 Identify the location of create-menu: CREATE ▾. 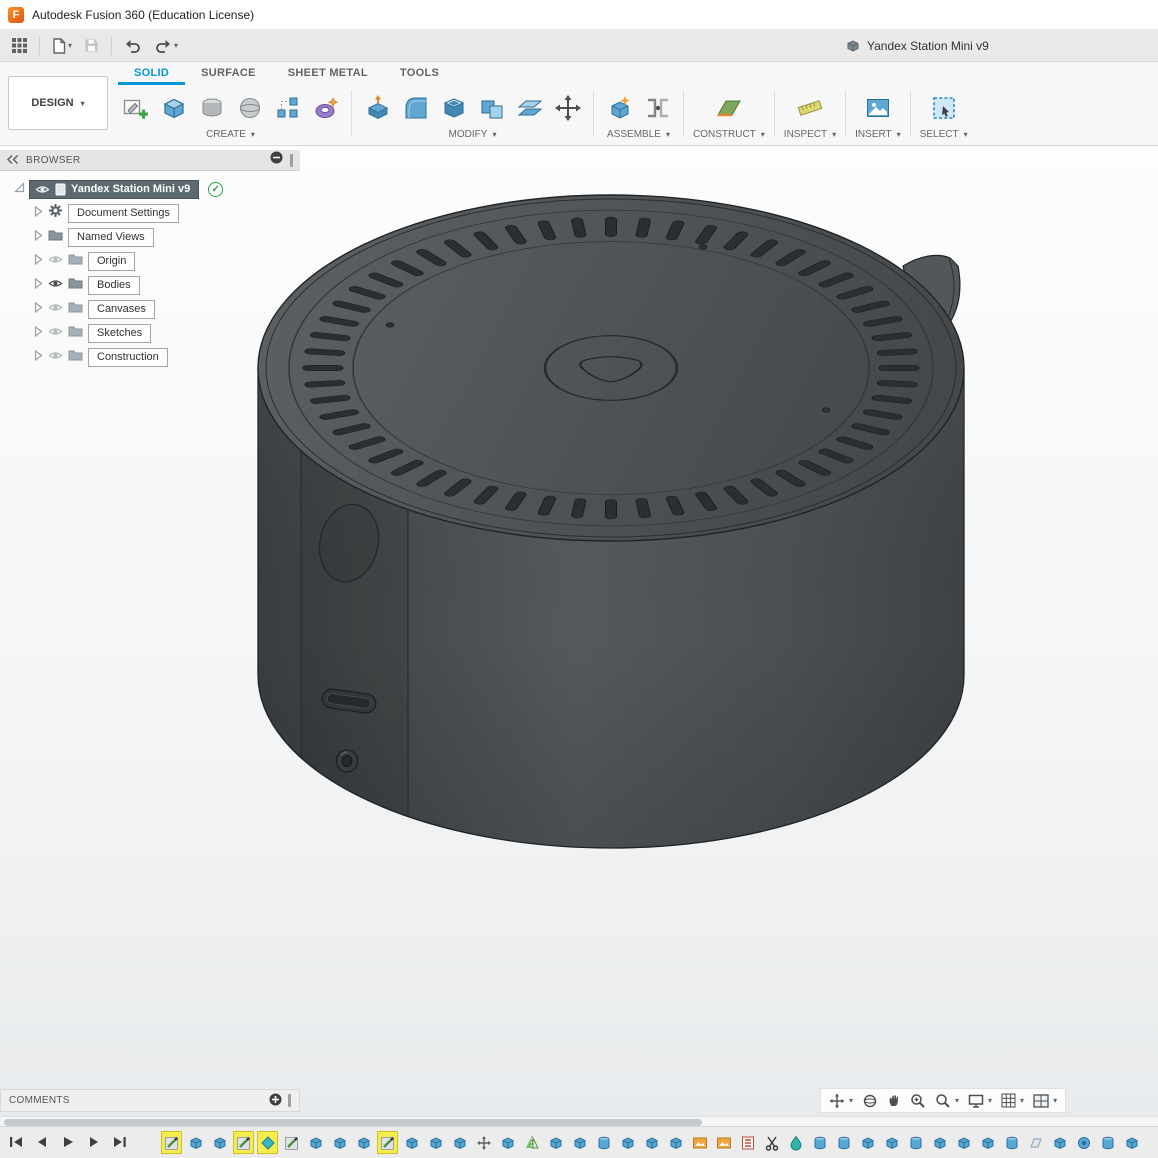
(230, 134).